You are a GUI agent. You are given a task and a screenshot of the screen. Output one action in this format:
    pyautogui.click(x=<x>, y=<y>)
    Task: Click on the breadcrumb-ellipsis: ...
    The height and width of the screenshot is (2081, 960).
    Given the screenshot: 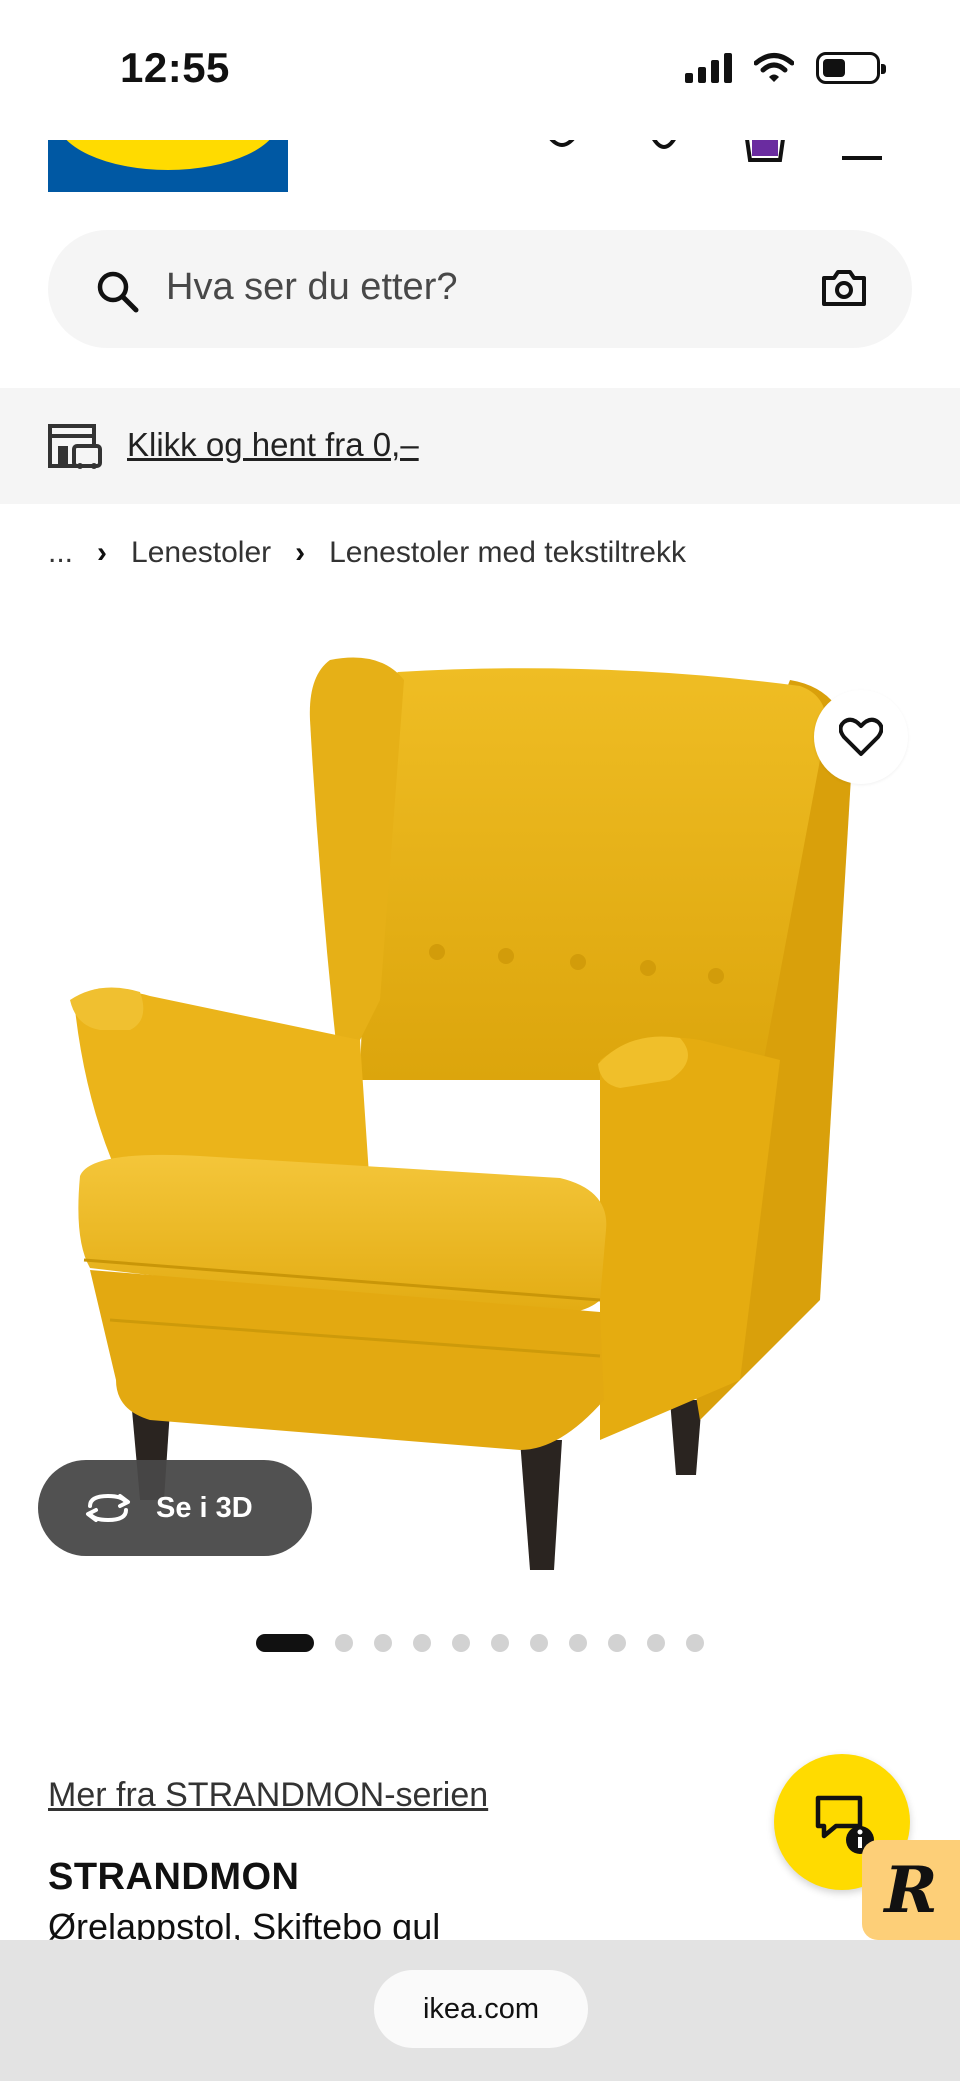 What is the action you would take?
    pyautogui.click(x=60, y=553)
    